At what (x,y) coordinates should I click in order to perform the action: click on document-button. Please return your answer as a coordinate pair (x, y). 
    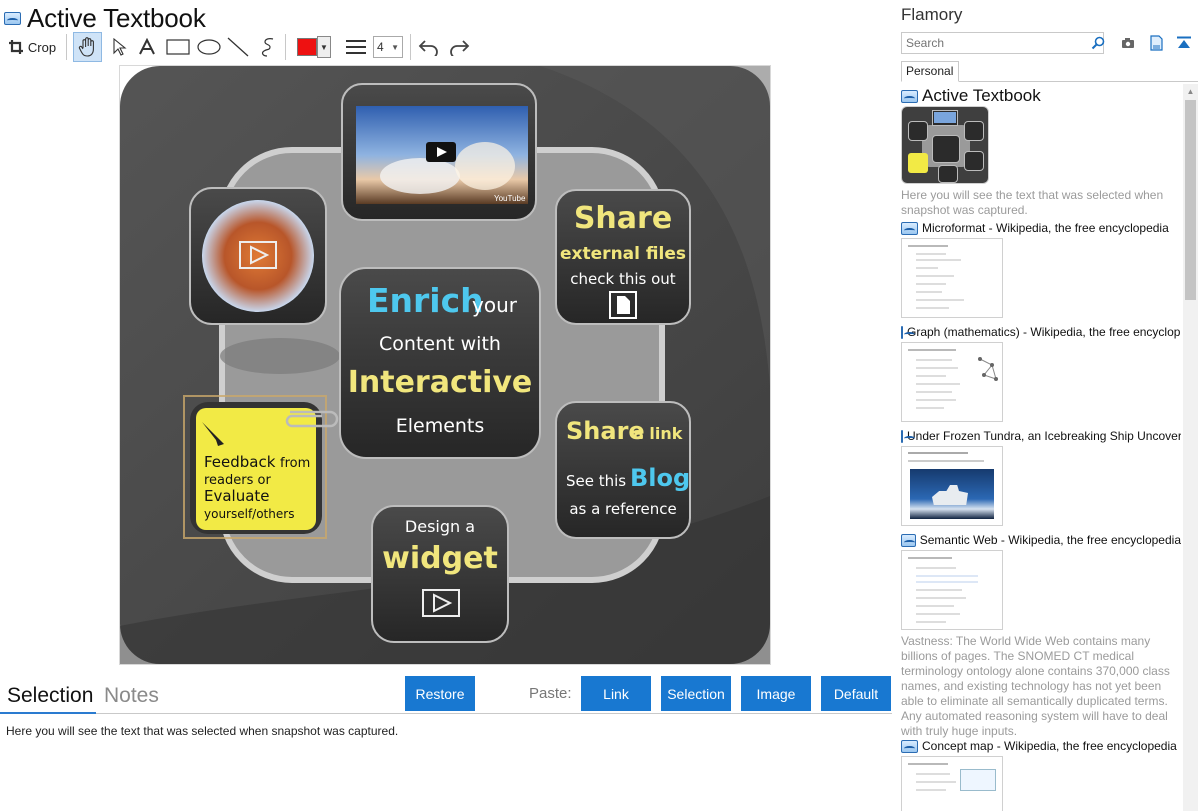
    Looking at the image, I should click on (1156, 43).